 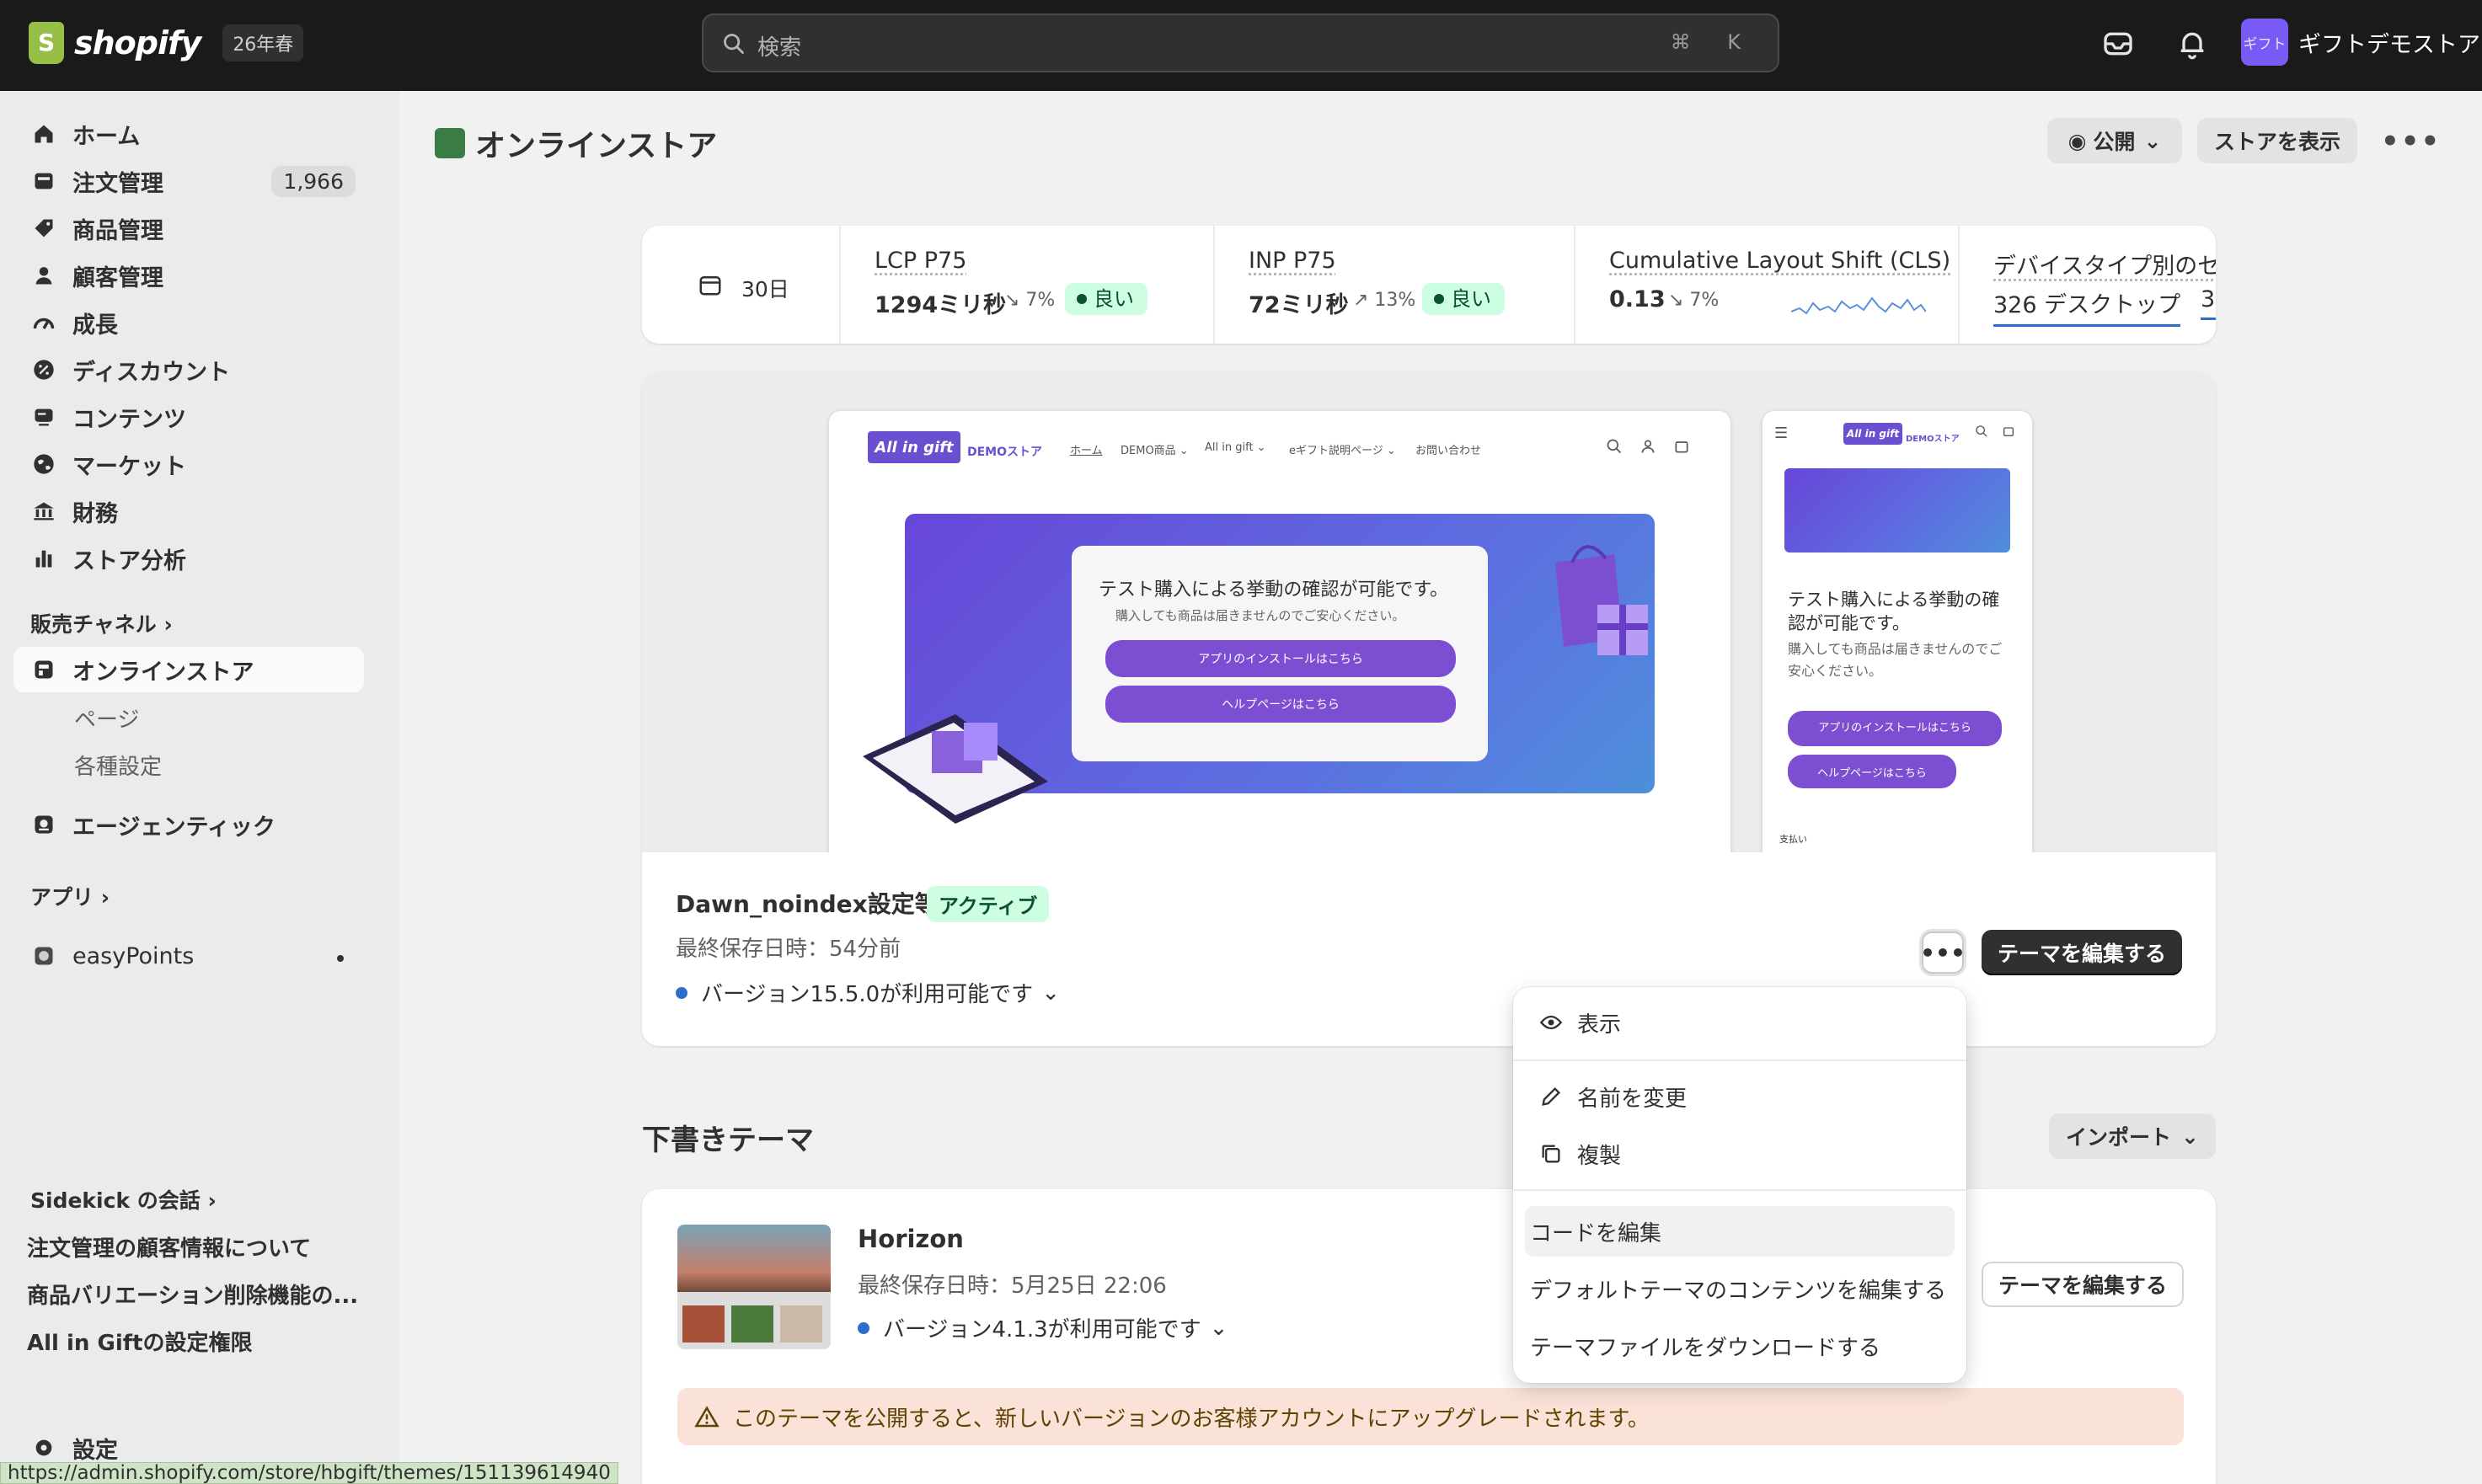 I want to click on sidebar-item-finance: 財務, so click(x=189, y=511).